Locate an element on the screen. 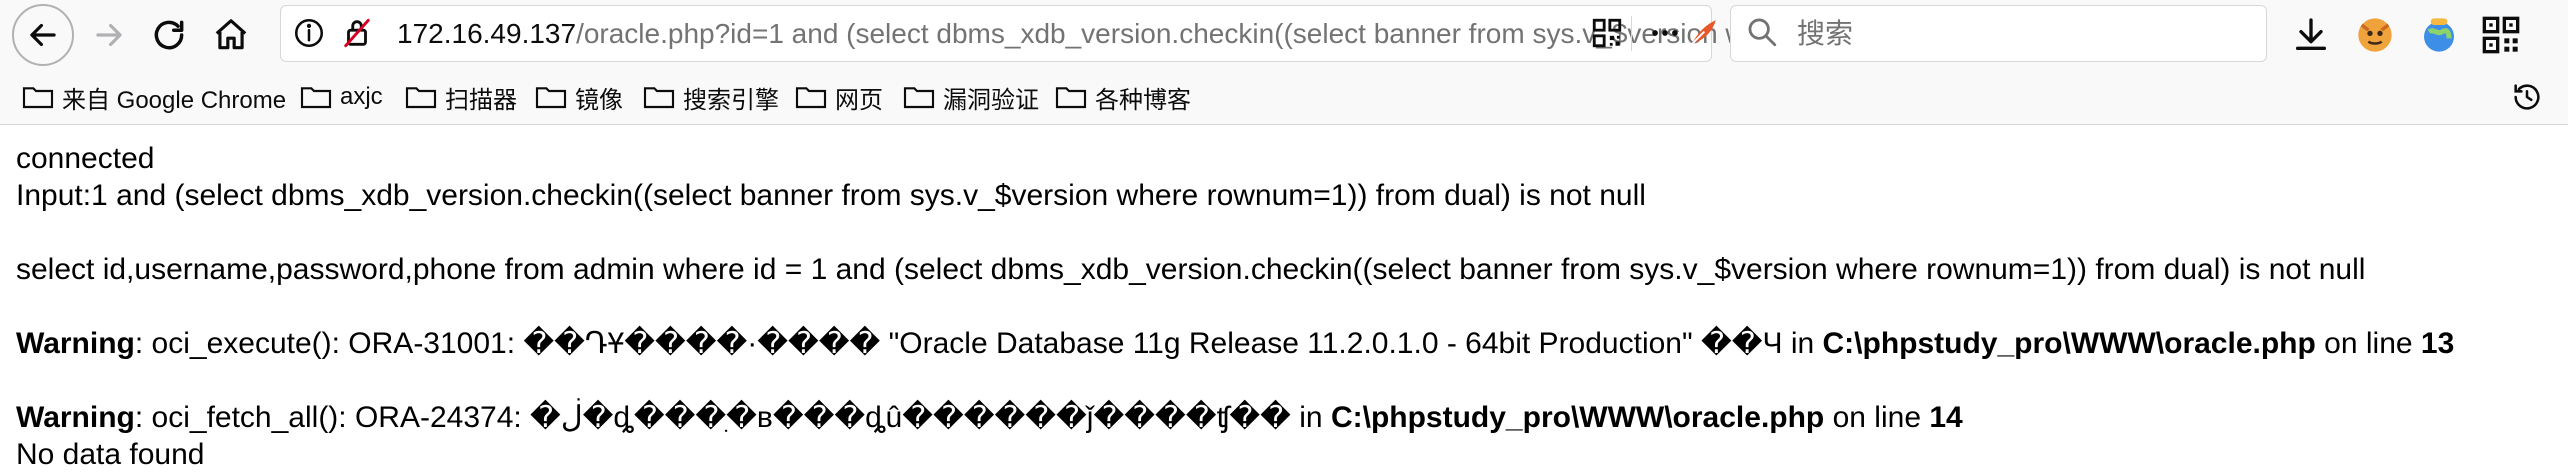  globe-extension-icon is located at coordinates (2439, 35).